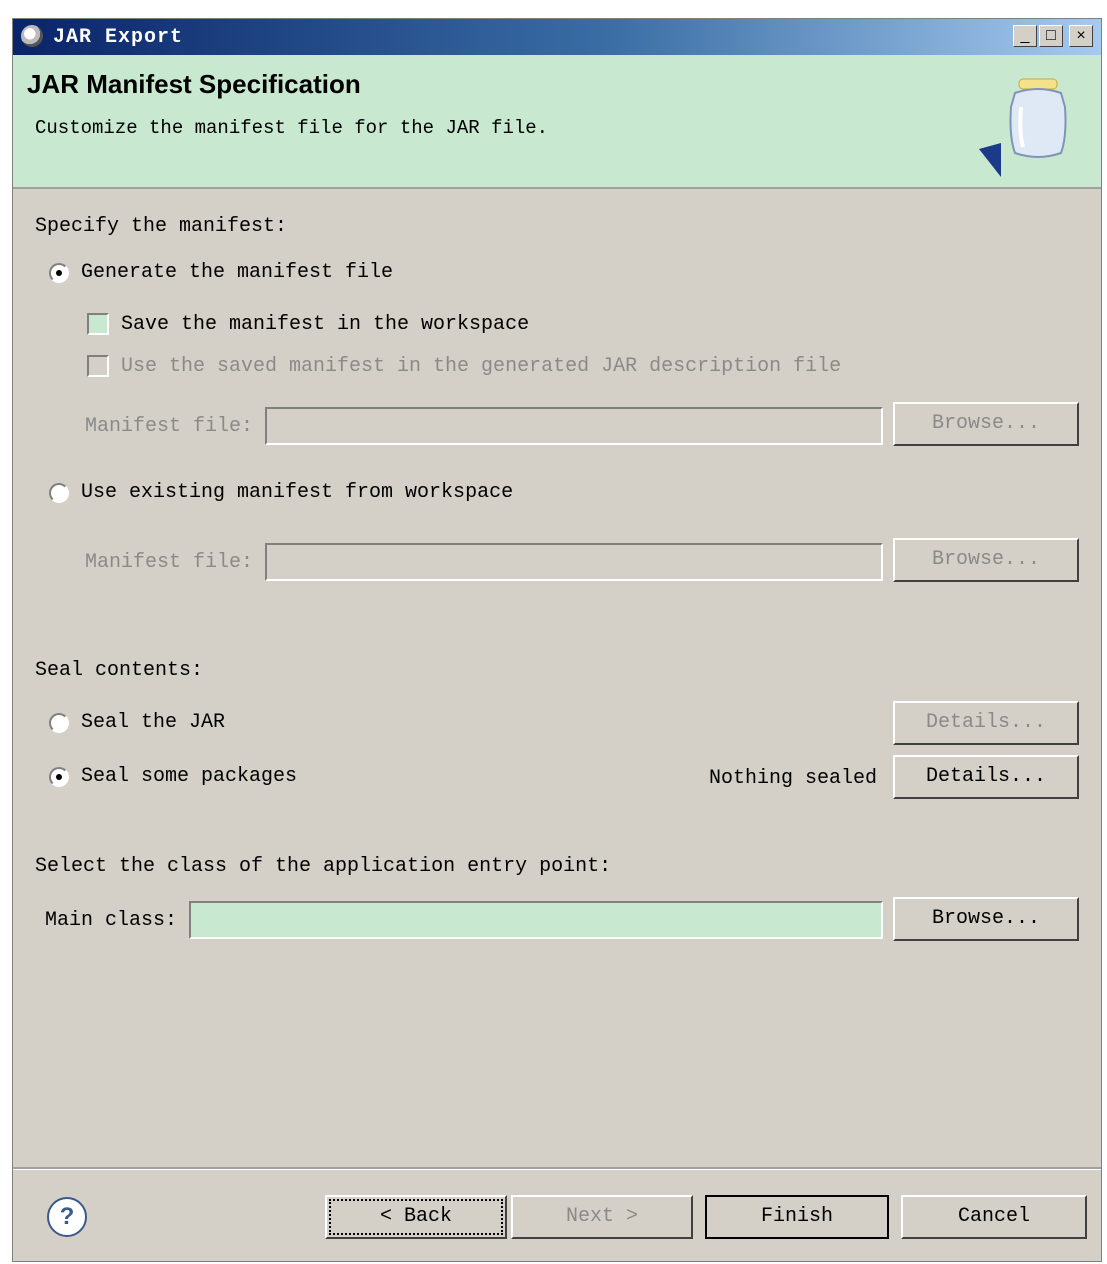 This screenshot has height=1264, width=1107. I want to click on seal-jar-label: Seal the JAR, so click(153, 722).